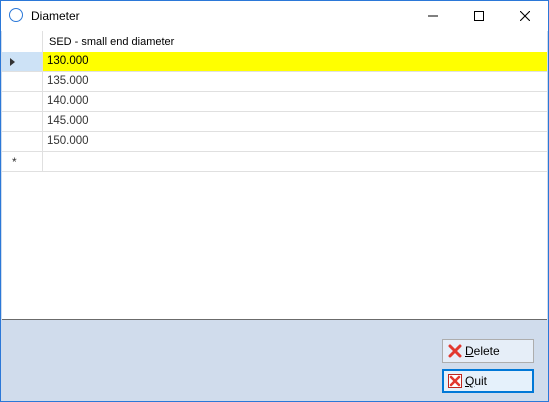 Image resolution: width=549 pixels, height=402 pixels. What do you see at coordinates (16, 15) in the screenshot?
I see `app-circle-icon` at bounding box center [16, 15].